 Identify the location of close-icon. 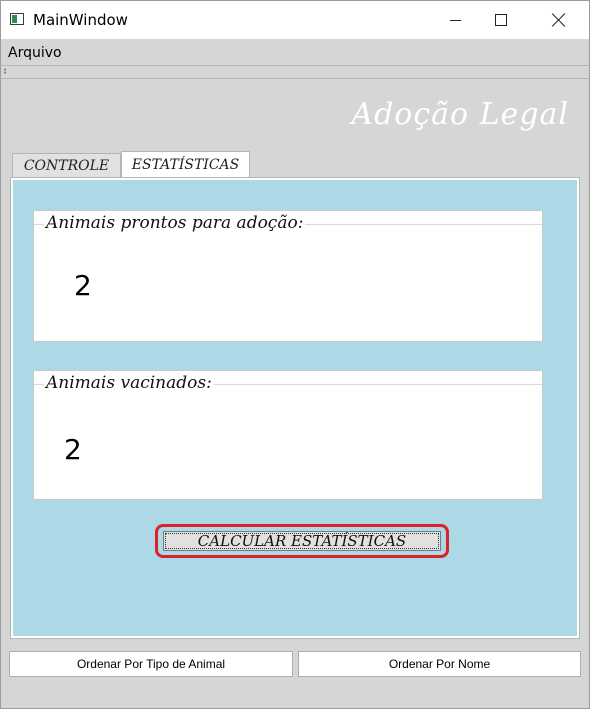
(559, 20).